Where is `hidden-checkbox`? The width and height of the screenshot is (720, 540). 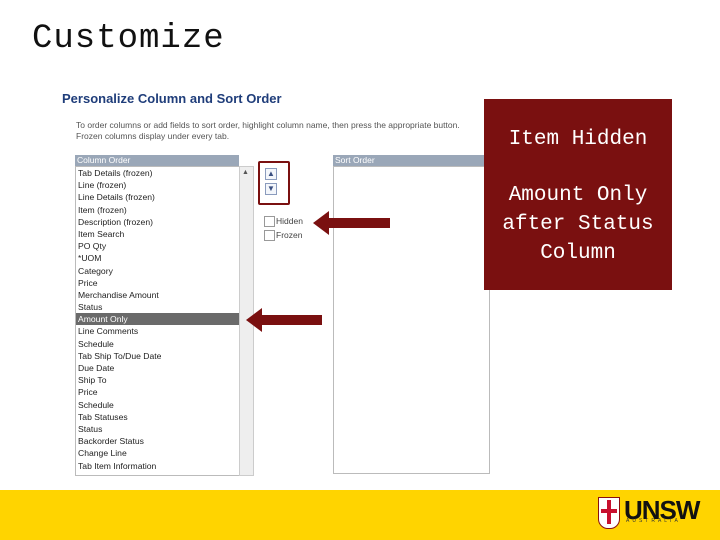 hidden-checkbox is located at coordinates (269, 221).